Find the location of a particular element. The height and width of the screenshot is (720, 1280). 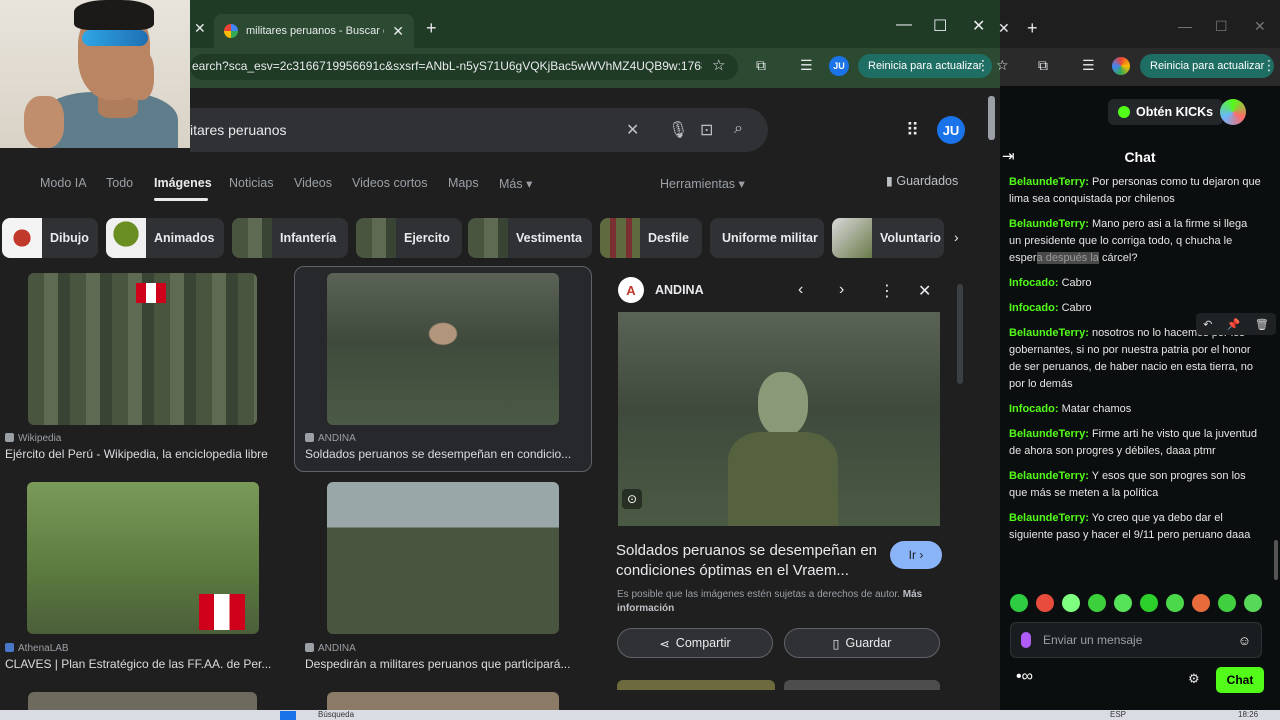

reply-icon: ↶ is located at coordinates (1207, 324).